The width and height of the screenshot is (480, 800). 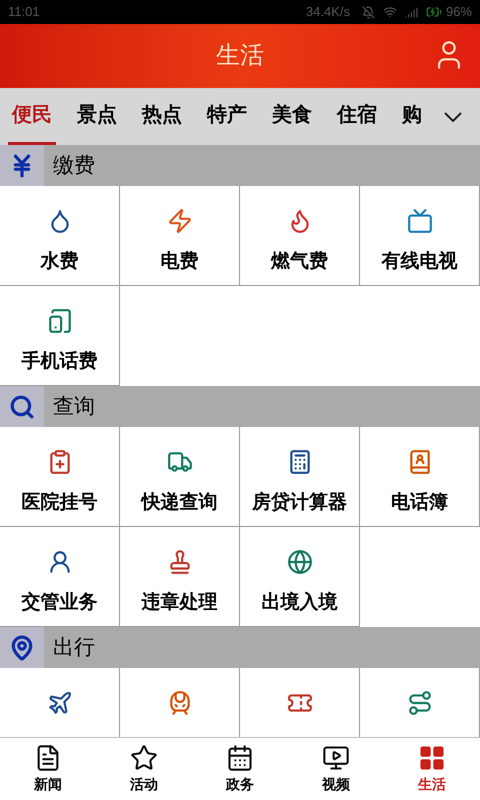 What do you see at coordinates (420, 262) in the screenshot?
I see `tile-label: 有线电视` at bounding box center [420, 262].